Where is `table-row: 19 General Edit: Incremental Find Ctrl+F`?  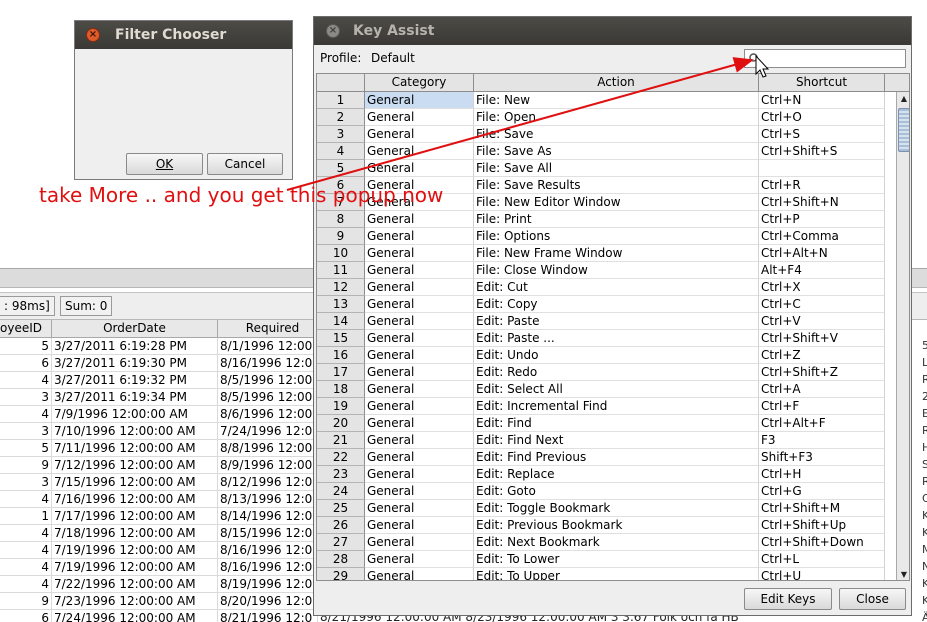 table-row: 19 General Edit: Incremental Find Ctrl+F is located at coordinates (606, 406).